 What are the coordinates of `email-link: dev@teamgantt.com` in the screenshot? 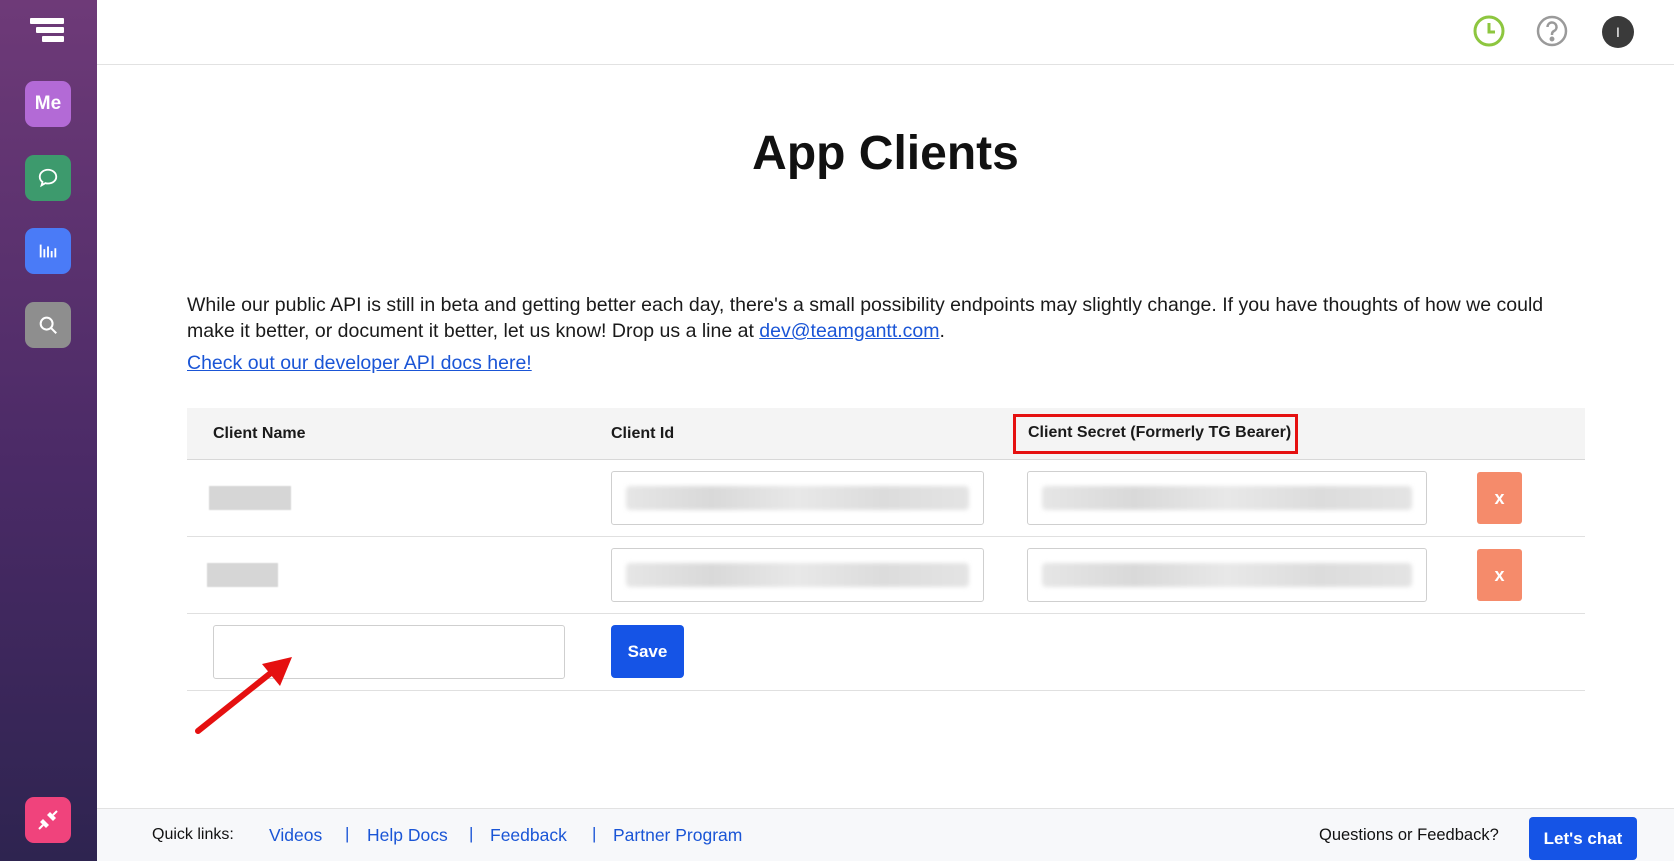 It's located at (849, 331).